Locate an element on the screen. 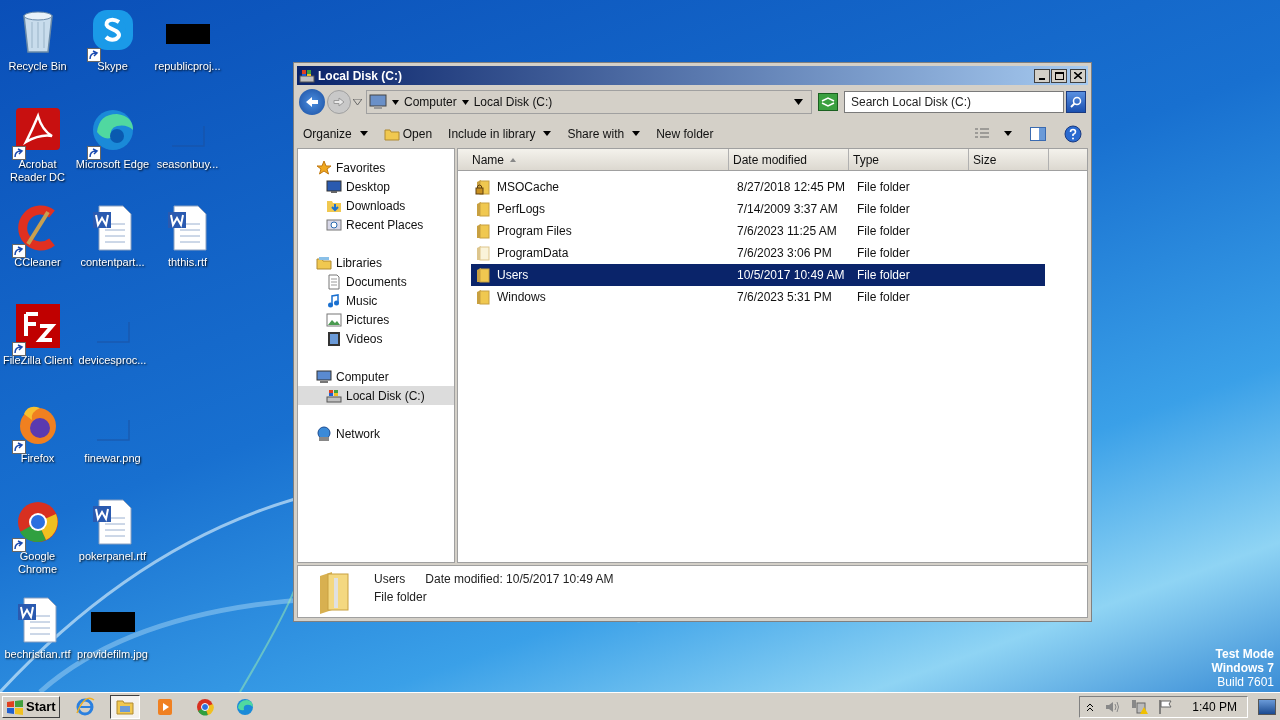 The image size is (1280, 720). details-view-icon is located at coordinates (982, 133).